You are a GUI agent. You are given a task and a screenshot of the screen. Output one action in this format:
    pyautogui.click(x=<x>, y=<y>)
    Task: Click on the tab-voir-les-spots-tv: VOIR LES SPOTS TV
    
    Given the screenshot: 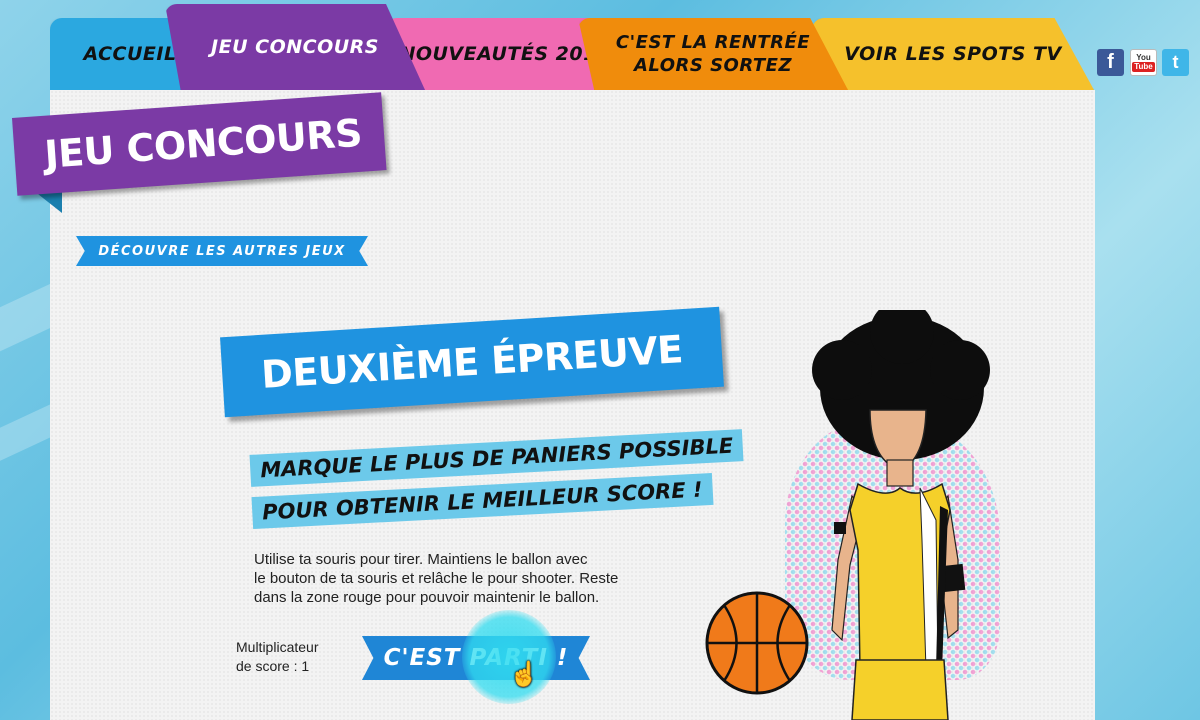 What is the action you would take?
    pyautogui.click(x=953, y=54)
    